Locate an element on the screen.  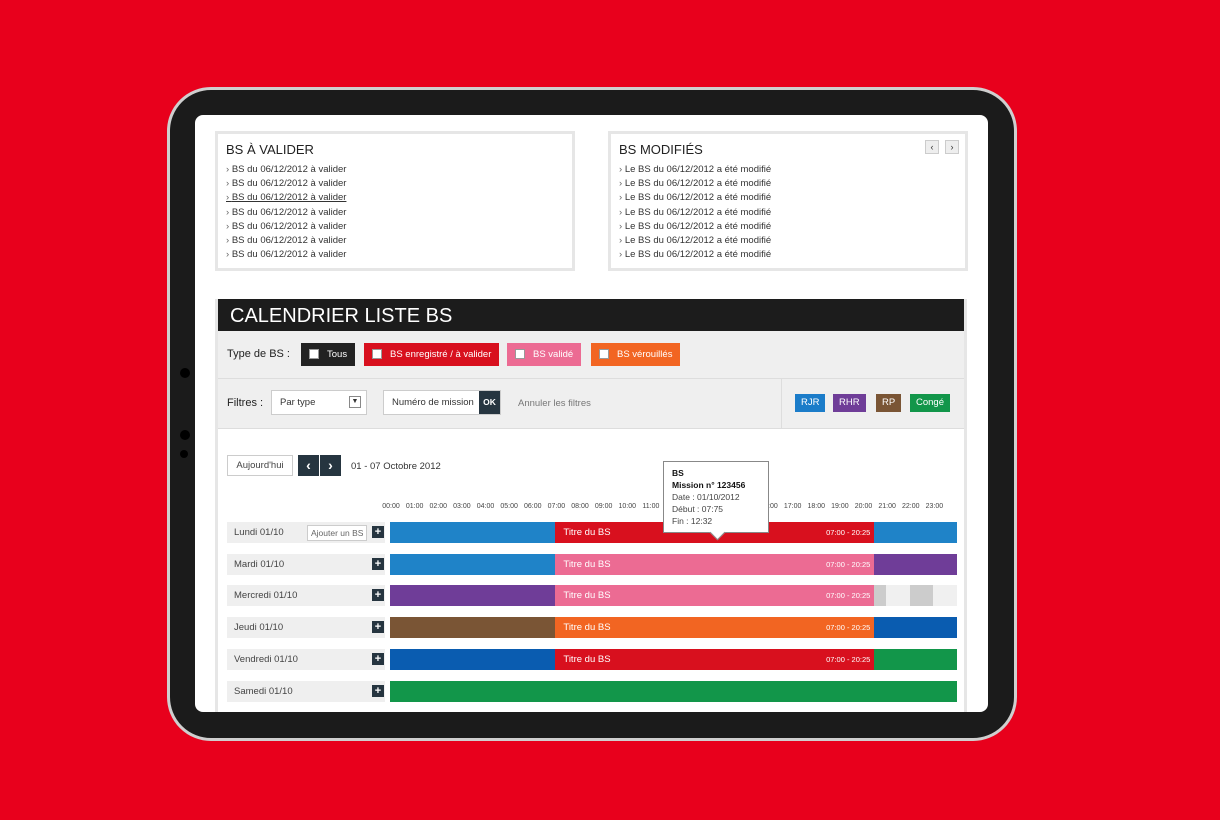
hour-label: 00:00 is located at coordinates (391, 506).